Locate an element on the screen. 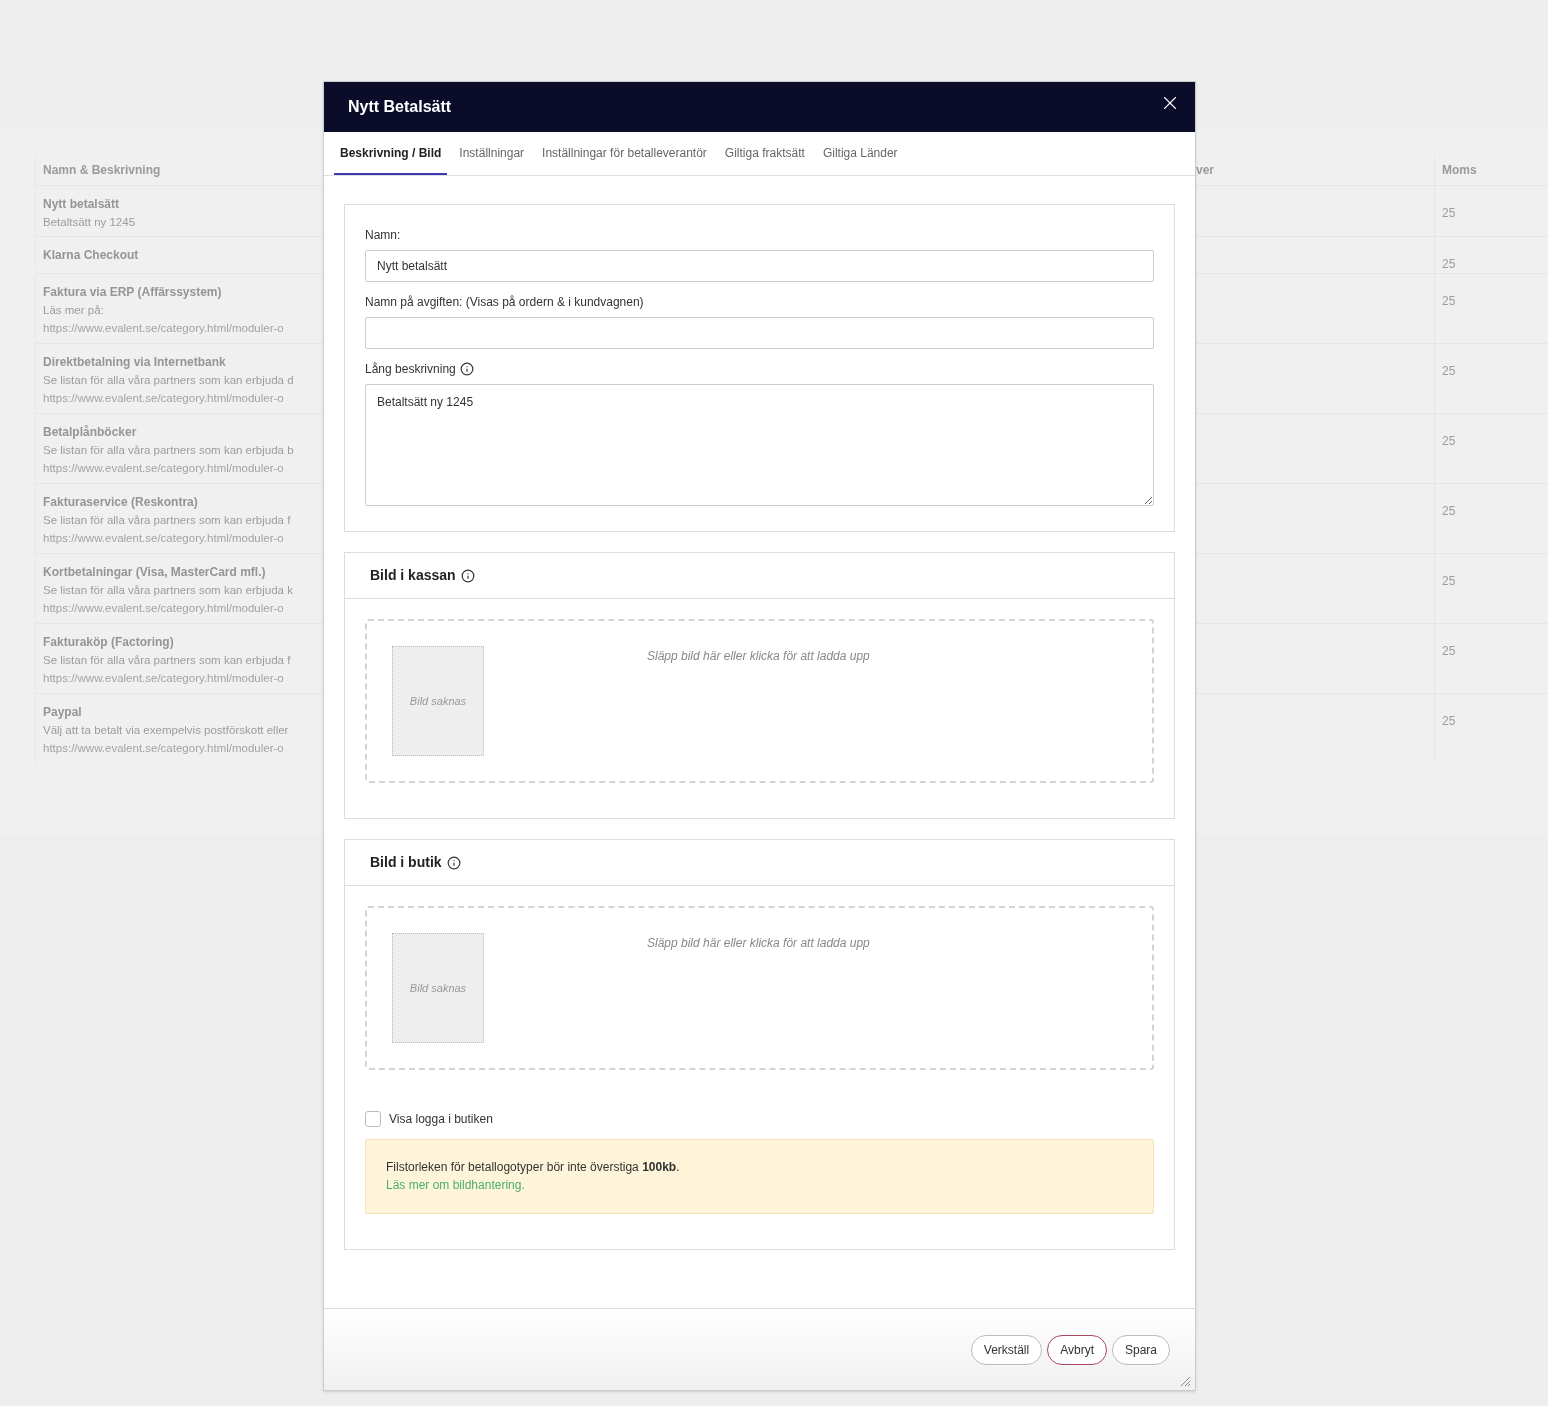  fee-name-input is located at coordinates (759, 333).